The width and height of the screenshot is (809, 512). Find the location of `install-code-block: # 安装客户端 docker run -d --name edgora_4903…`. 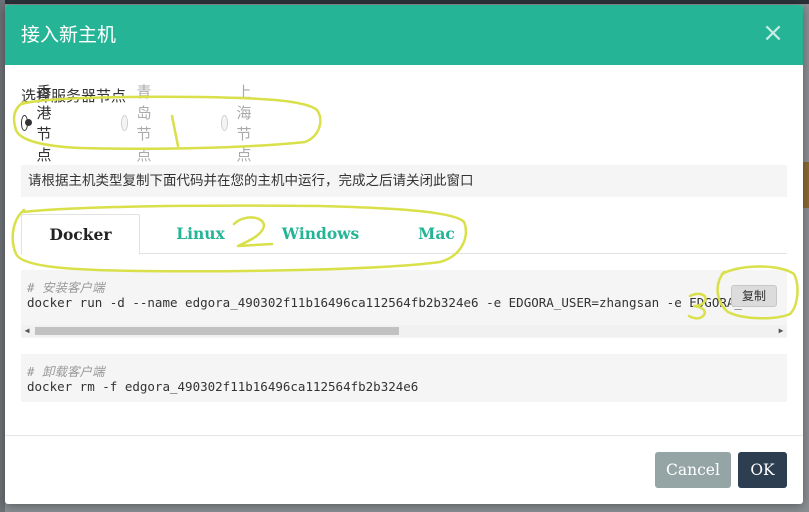

install-code-block: # 安装客户端 docker run -d --name edgora_4903… is located at coordinates (404, 304).